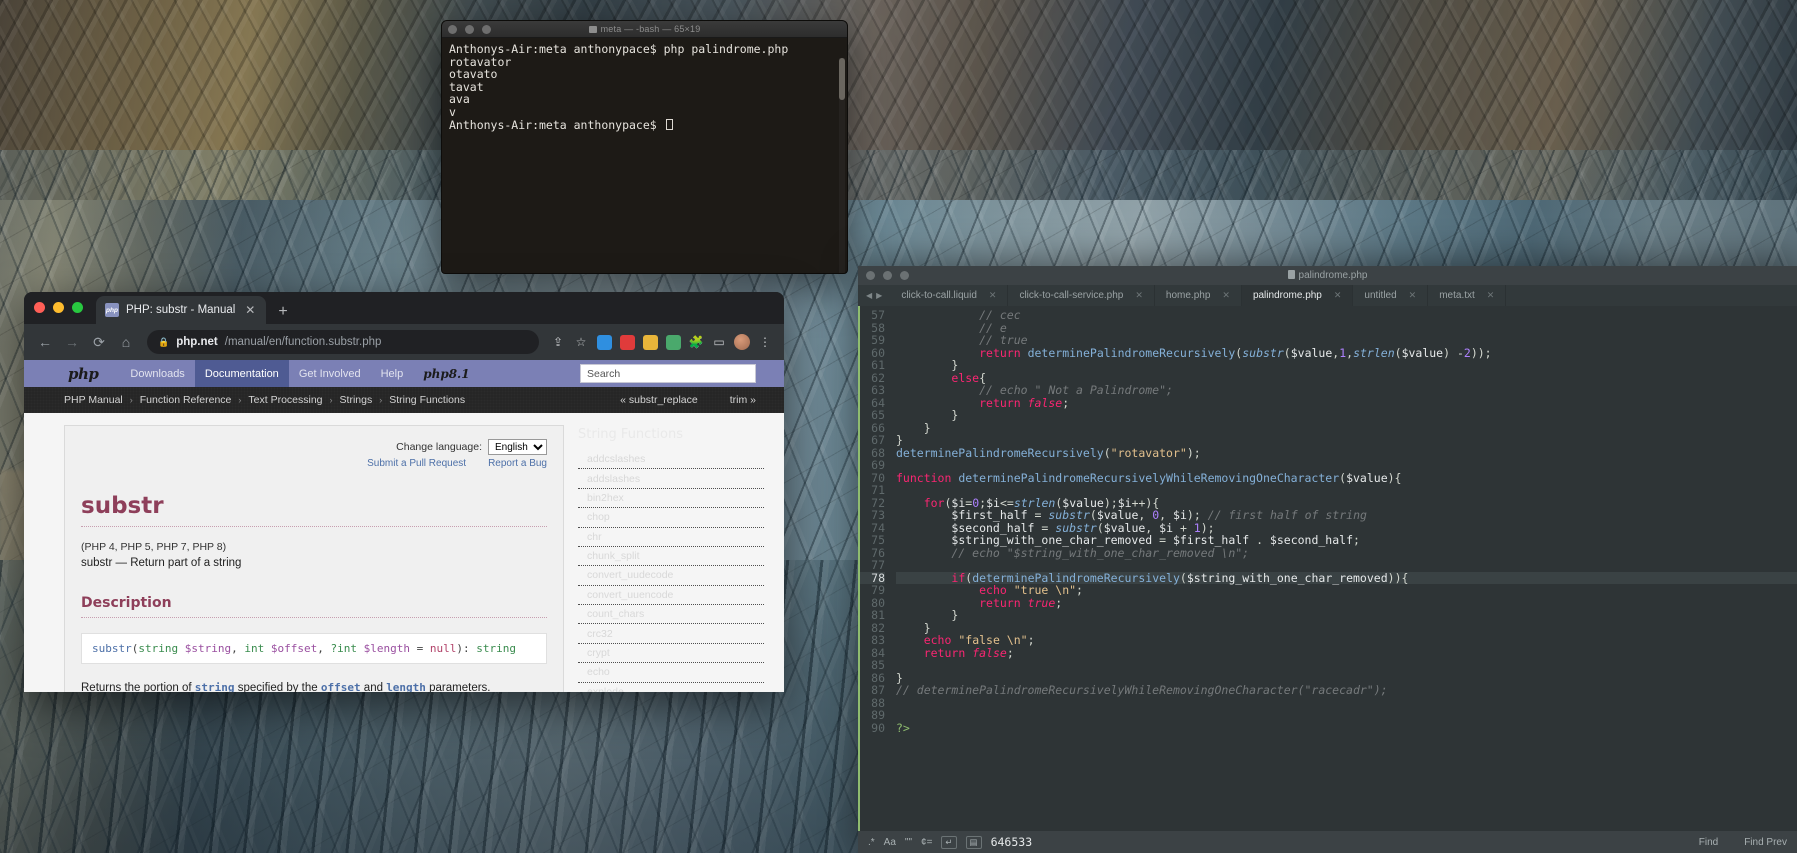 The height and width of the screenshot is (853, 1797). What do you see at coordinates (99, 342) in the screenshot?
I see `reload-icon: ⟳` at bounding box center [99, 342].